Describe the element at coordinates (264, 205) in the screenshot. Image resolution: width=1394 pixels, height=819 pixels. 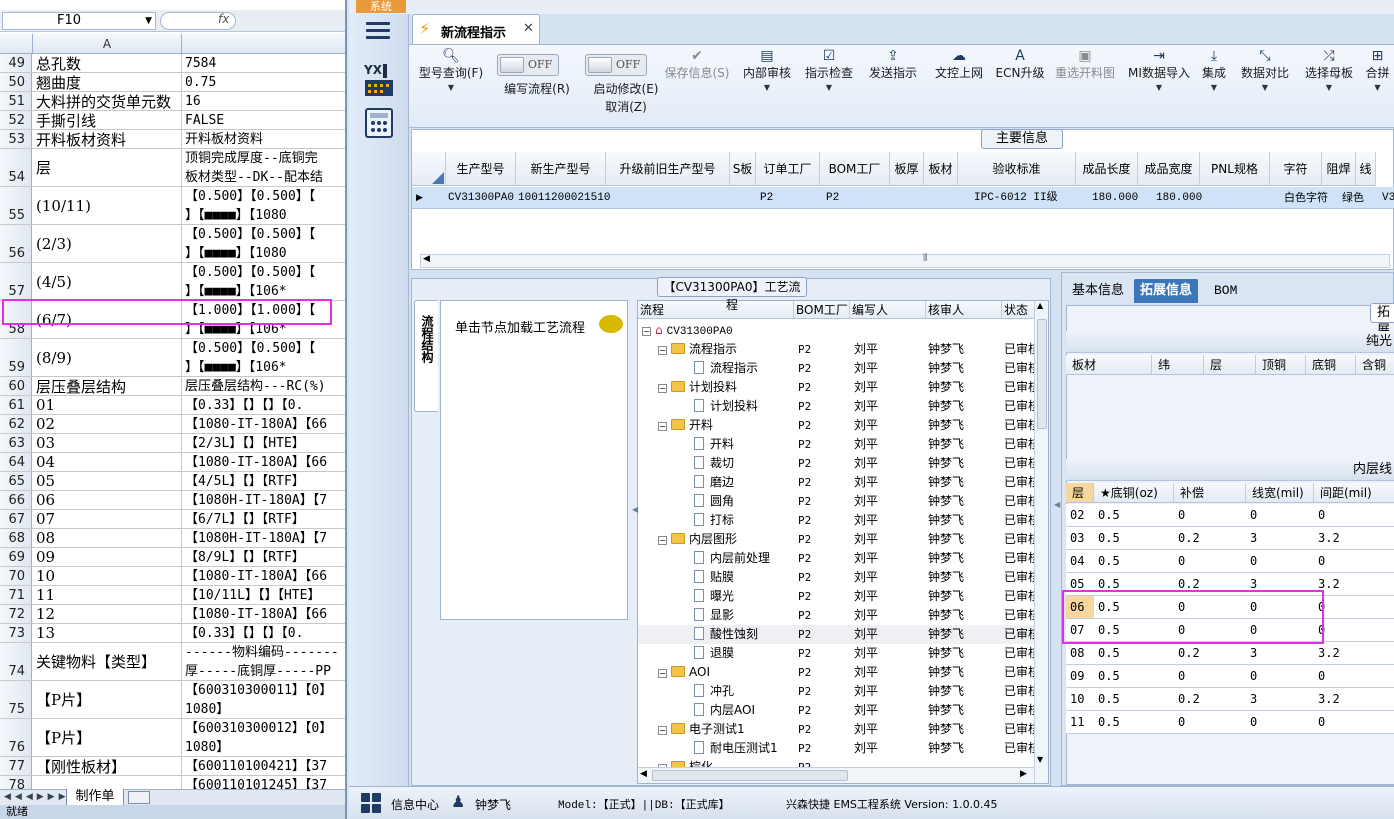
I see `cell-b: 【0.500】【0.500】【 】【■■■■】【1080` at that location.